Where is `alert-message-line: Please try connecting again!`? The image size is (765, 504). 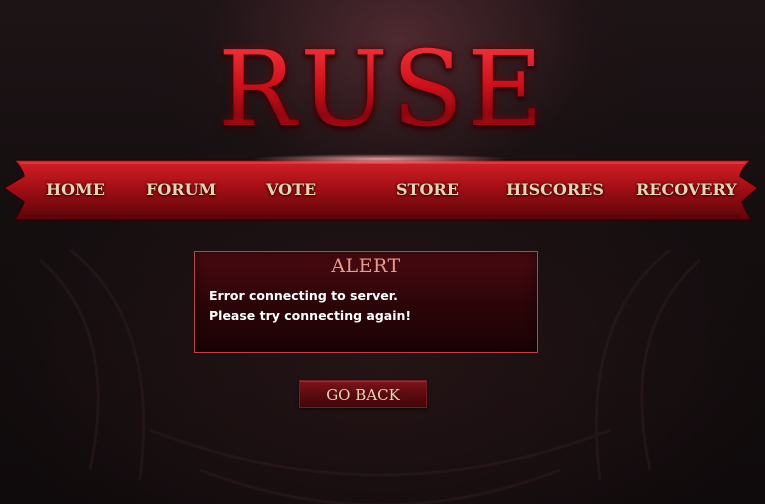
alert-message-line: Please try connecting again! is located at coordinates (310, 315).